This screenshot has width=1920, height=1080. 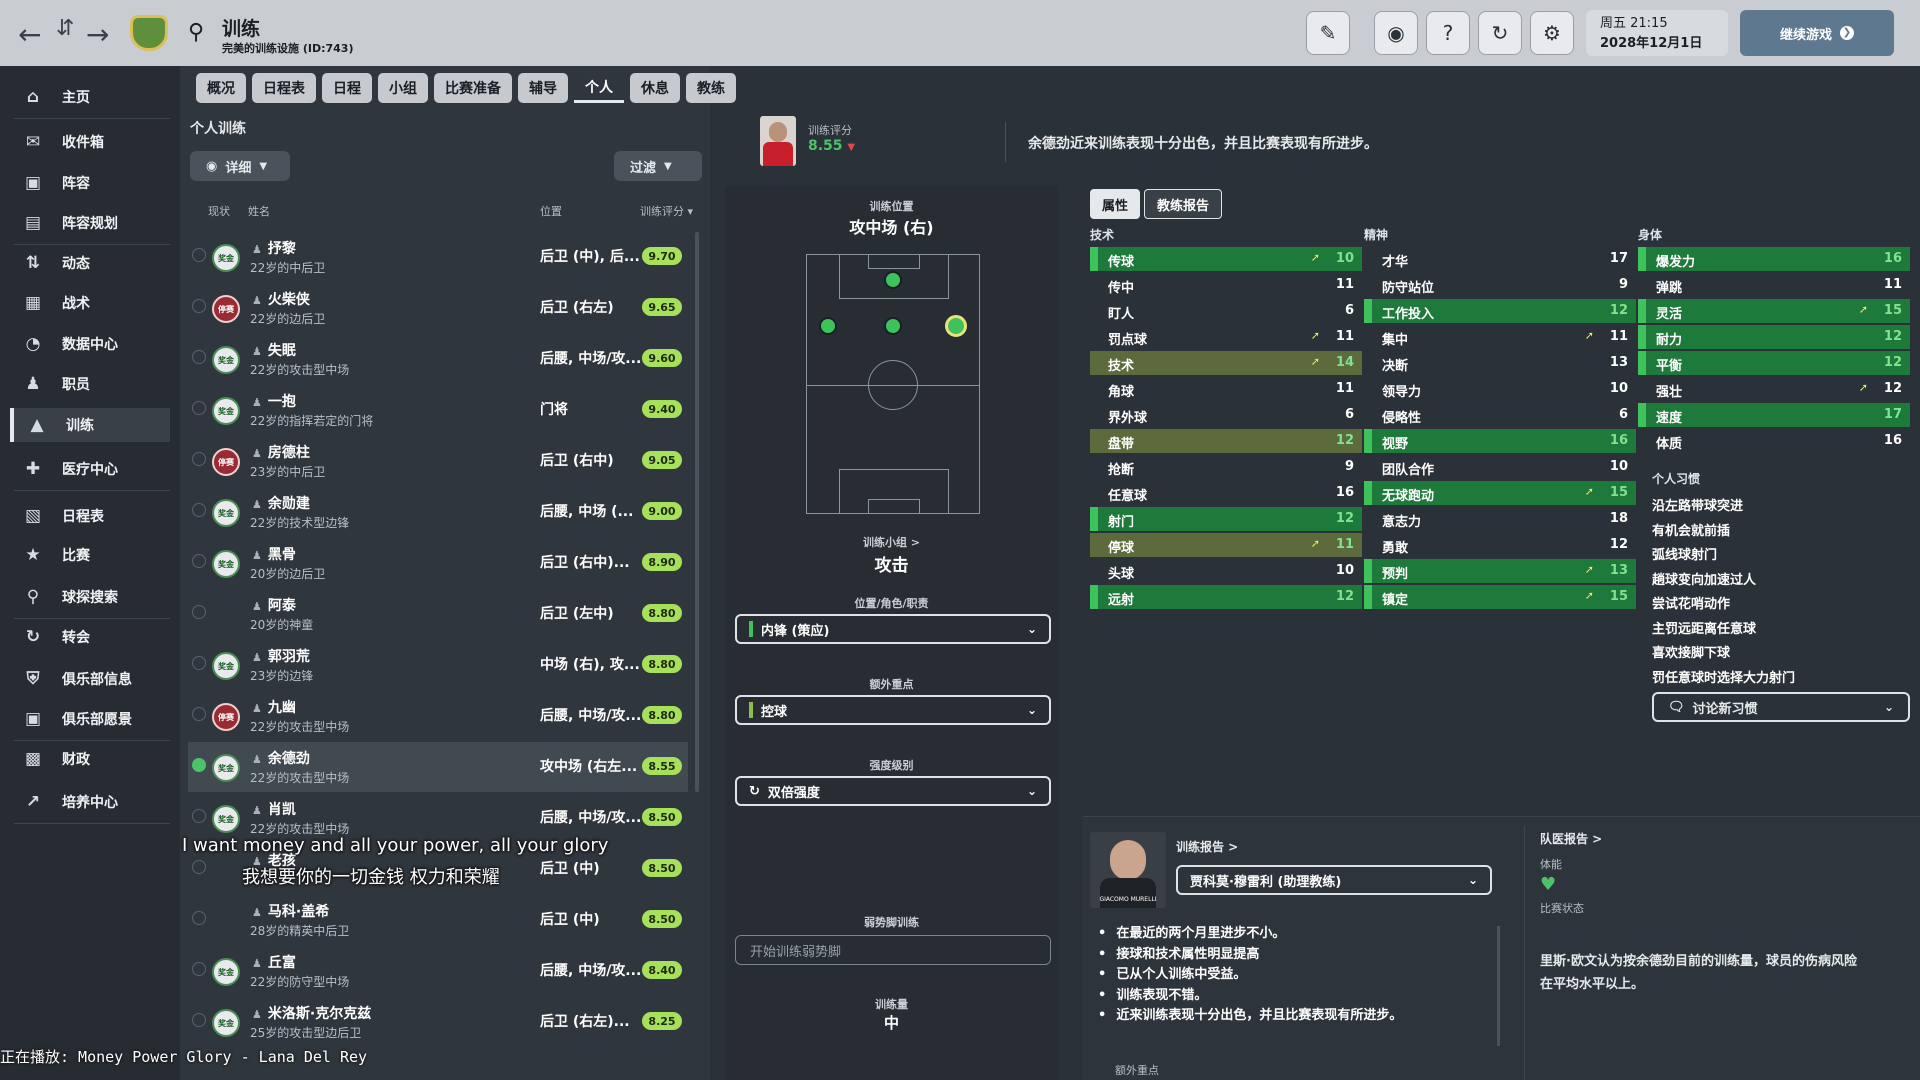 What do you see at coordinates (893, 791) in the screenshot?
I see `intensity-select: ↻ 双倍强度 ⌄` at bounding box center [893, 791].